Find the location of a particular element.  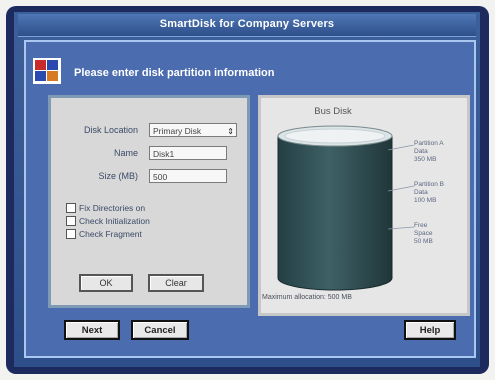

size-input: 500 is located at coordinates (188, 176).